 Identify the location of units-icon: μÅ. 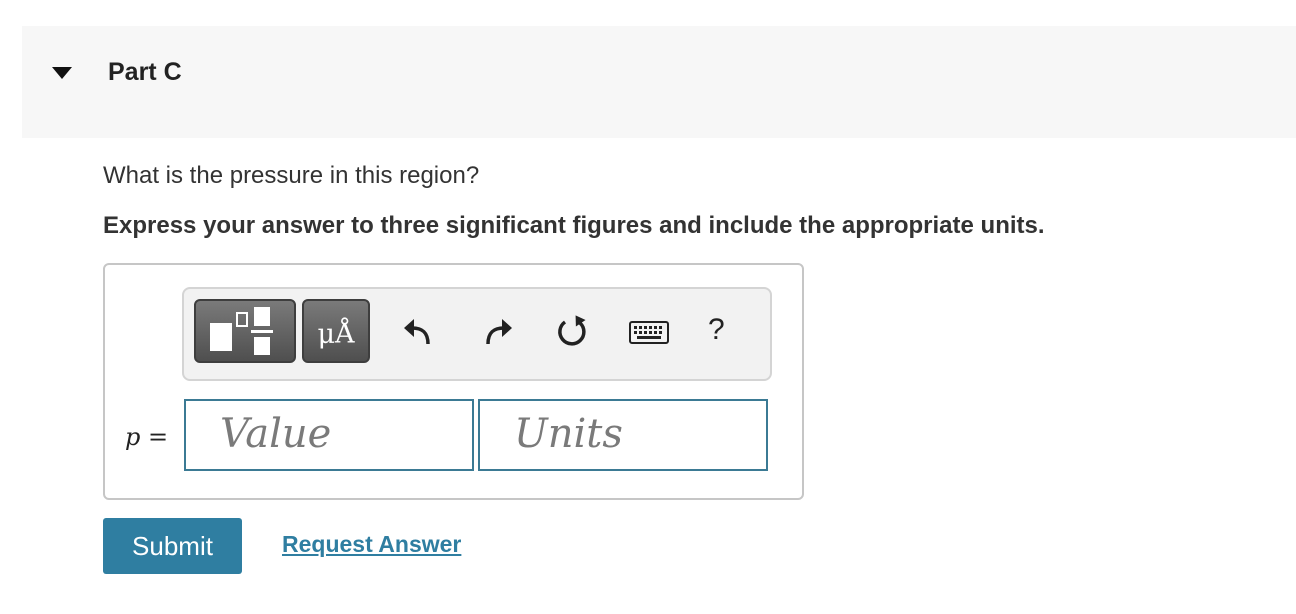
(336, 334).